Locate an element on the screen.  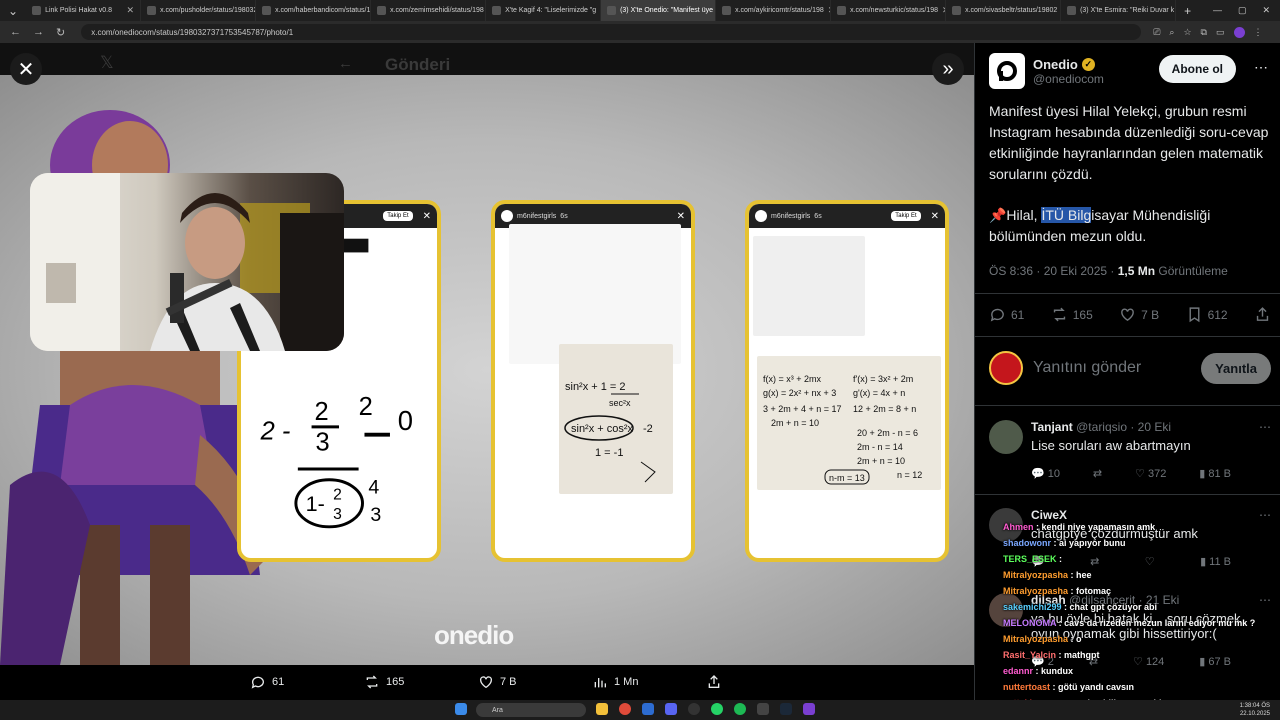
chat-username: edannr is located at coordinates (1018, 671).